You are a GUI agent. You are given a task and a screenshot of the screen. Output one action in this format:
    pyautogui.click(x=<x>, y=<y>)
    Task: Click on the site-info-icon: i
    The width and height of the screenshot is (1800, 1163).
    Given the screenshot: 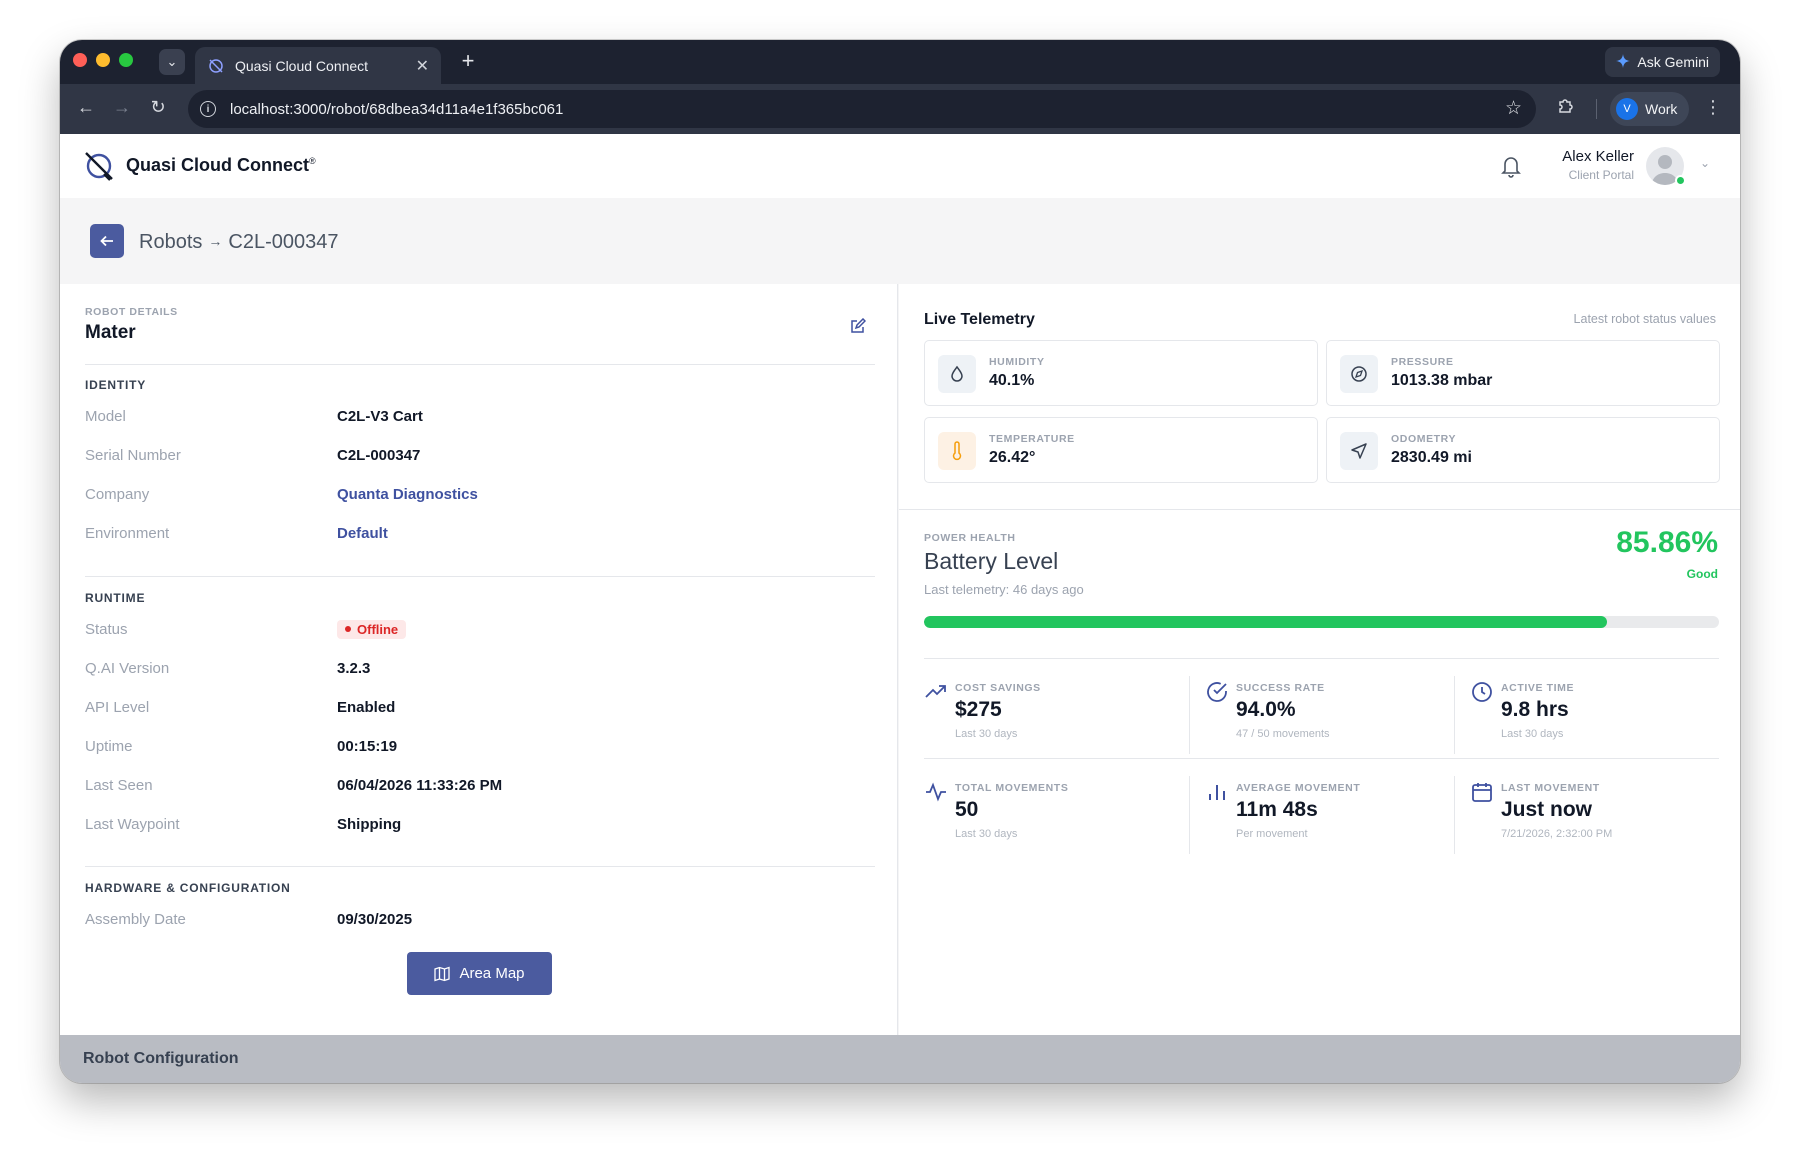 What is the action you would take?
    pyautogui.click(x=208, y=109)
    